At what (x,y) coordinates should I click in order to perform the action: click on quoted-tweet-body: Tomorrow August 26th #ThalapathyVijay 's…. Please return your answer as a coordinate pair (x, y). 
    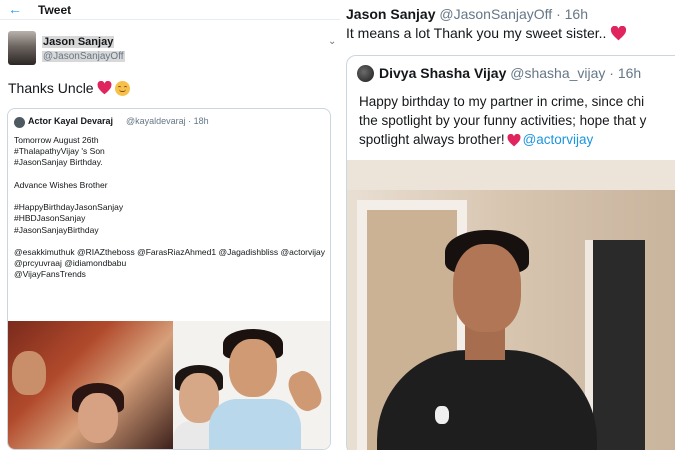
    Looking at the image, I should click on (169, 207).